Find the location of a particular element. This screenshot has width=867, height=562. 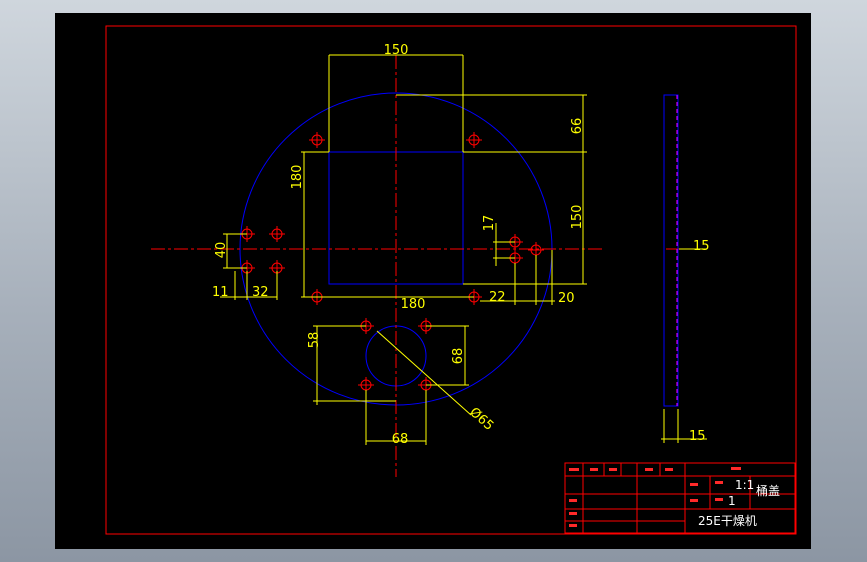

title-block: 1:1 1 桶盖 25E干燥机 is located at coordinates (680, 498).